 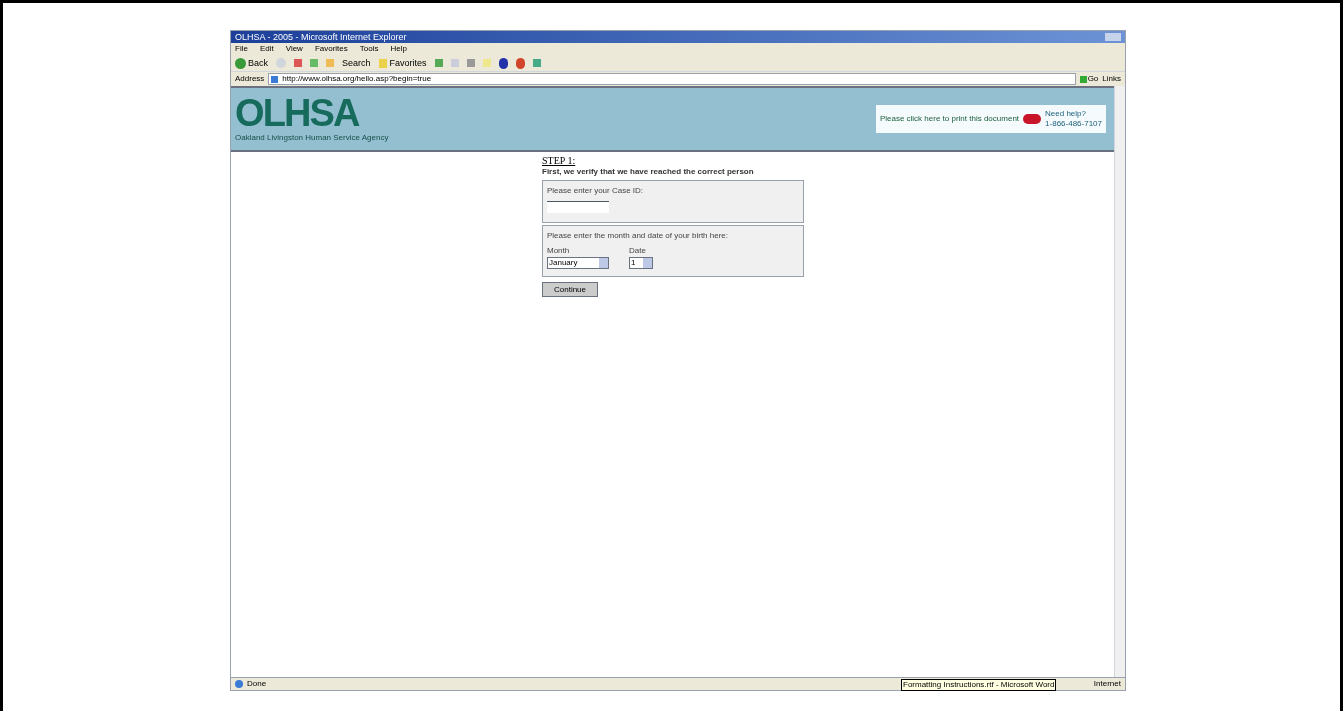 What do you see at coordinates (294, 49) in the screenshot?
I see `menu-item: View` at bounding box center [294, 49].